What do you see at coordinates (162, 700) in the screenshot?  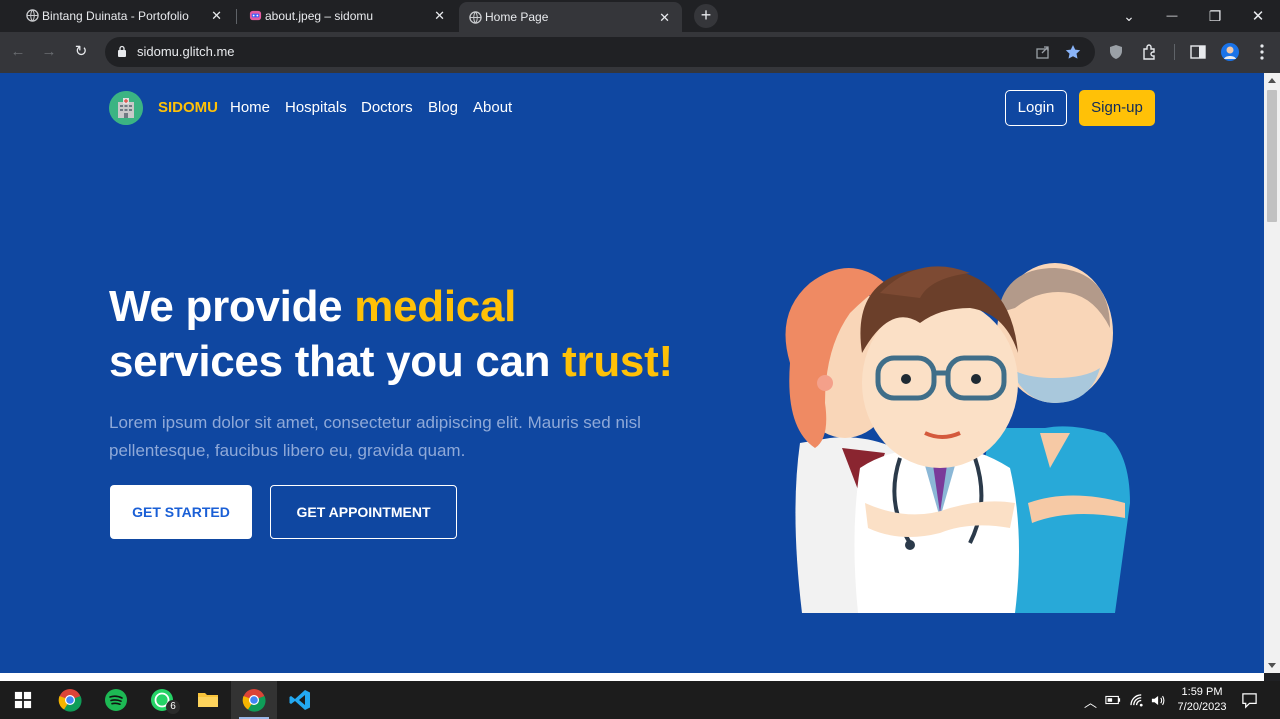 I see `taskbar-whatsapp: 6` at bounding box center [162, 700].